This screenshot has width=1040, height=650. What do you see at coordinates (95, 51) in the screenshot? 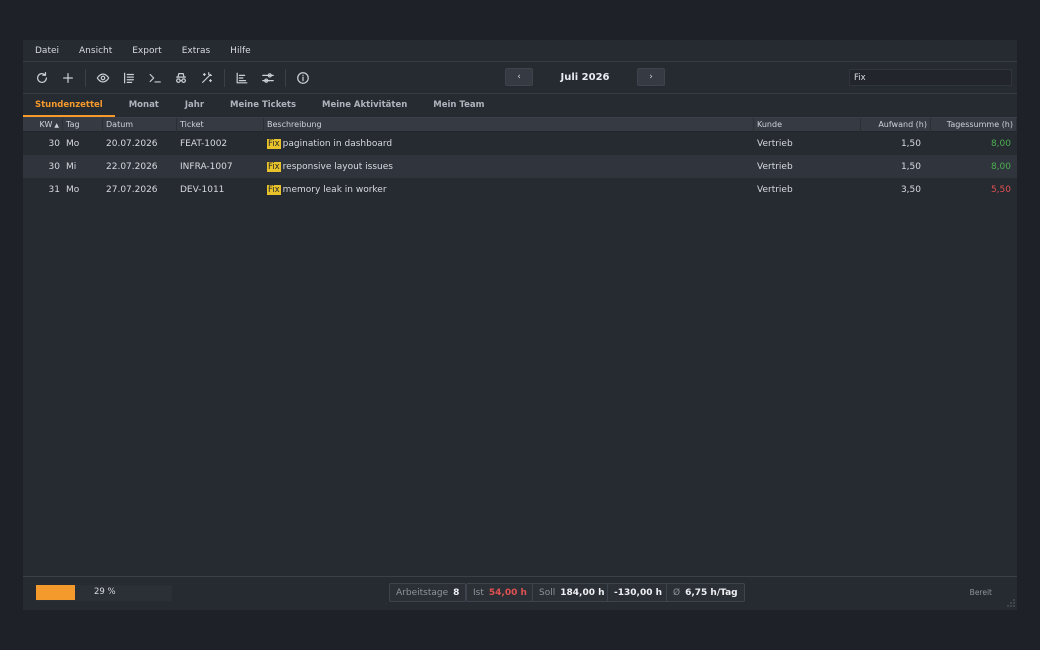
I see `menu-ansicht: Ansicht` at bounding box center [95, 51].